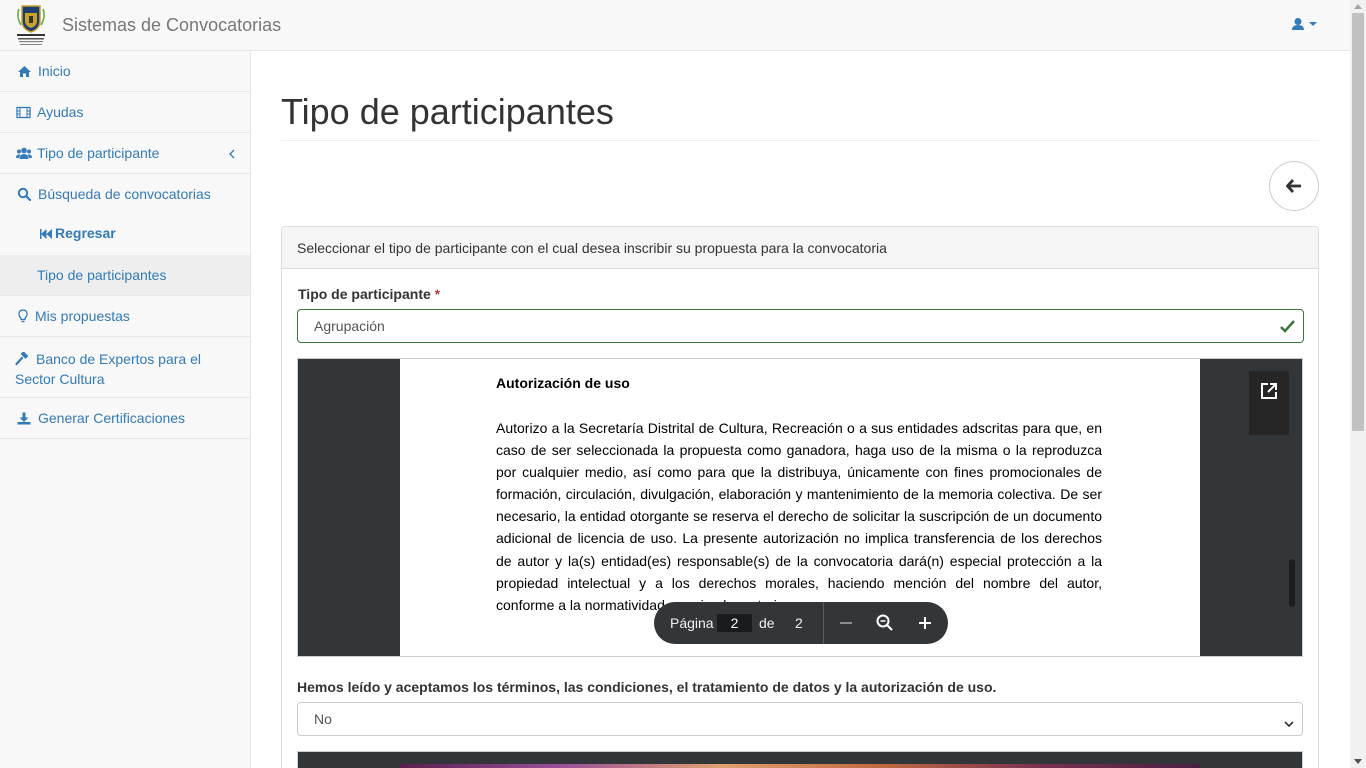  I want to click on fit-zoom-button, so click(885, 623).